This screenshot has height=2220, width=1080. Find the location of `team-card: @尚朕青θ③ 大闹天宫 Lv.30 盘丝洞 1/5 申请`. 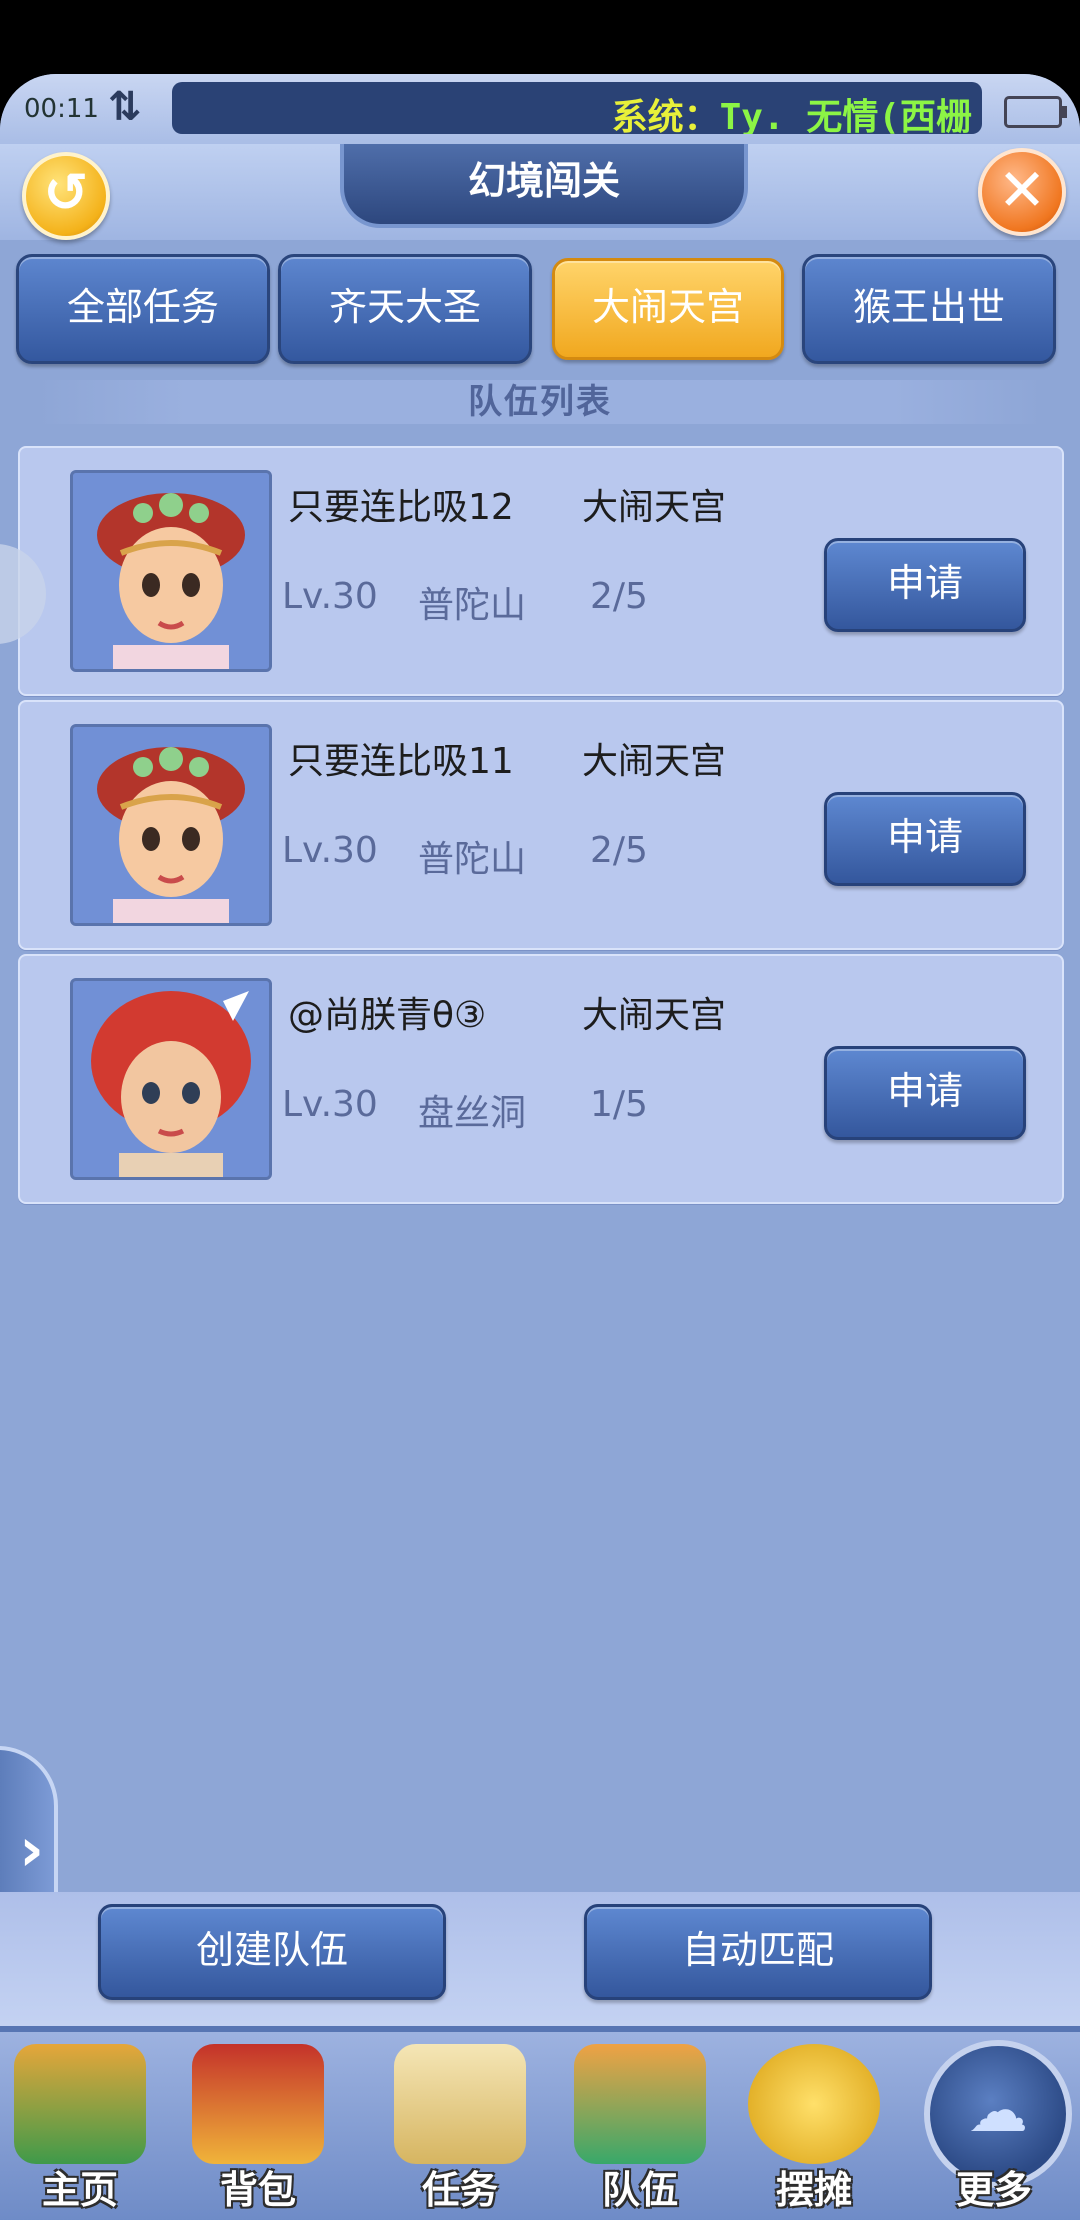

team-card: @尚朕青θ③ 大闹天宫 Lv.30 盘丝洞 1/5 申请 is located at coordinates (541, 1079).